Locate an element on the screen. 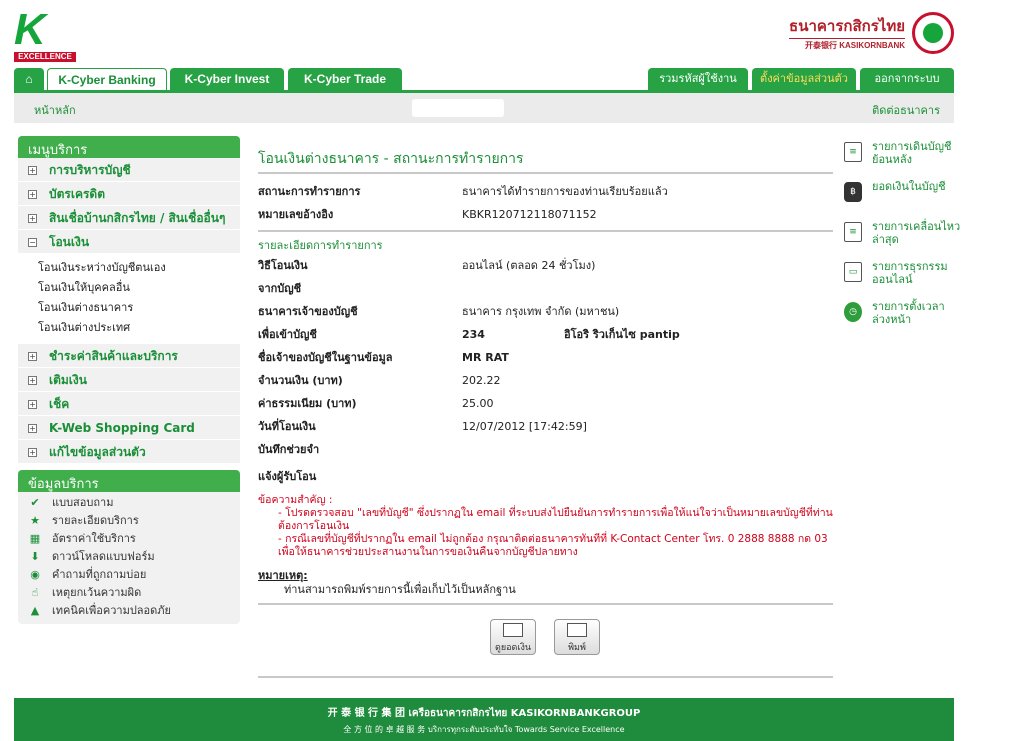 The height and width of the screenshot is (741, 1032). to-account-row: เพื่อเข้าบัญชี 234 อิโอริ ริวเก็นไซ pantip is located at coordinates (469, 334).